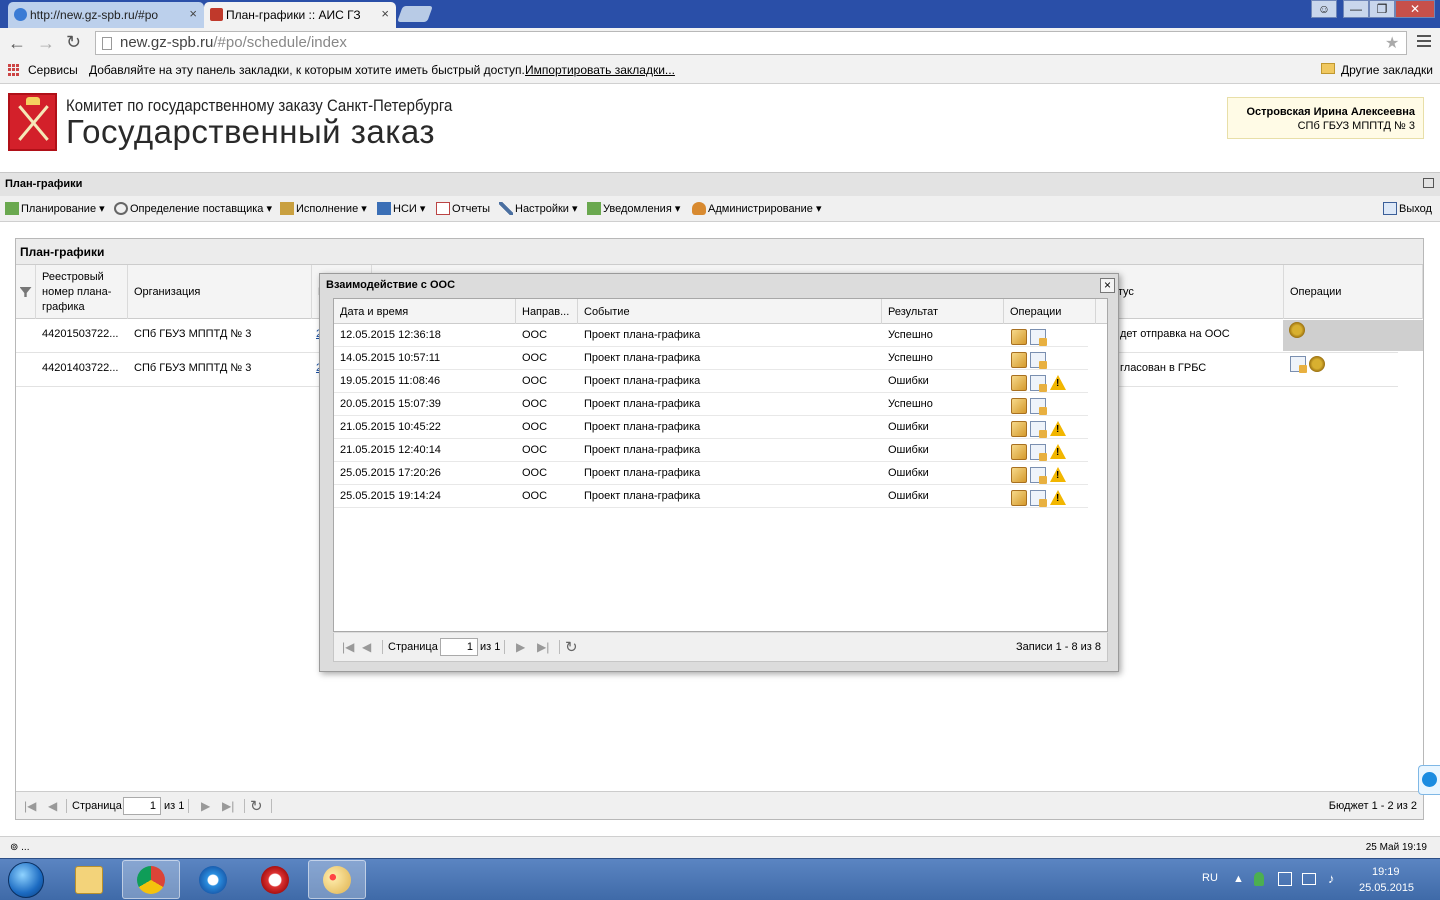  I want to click on column-header-event: Событие, so click(730, 311).